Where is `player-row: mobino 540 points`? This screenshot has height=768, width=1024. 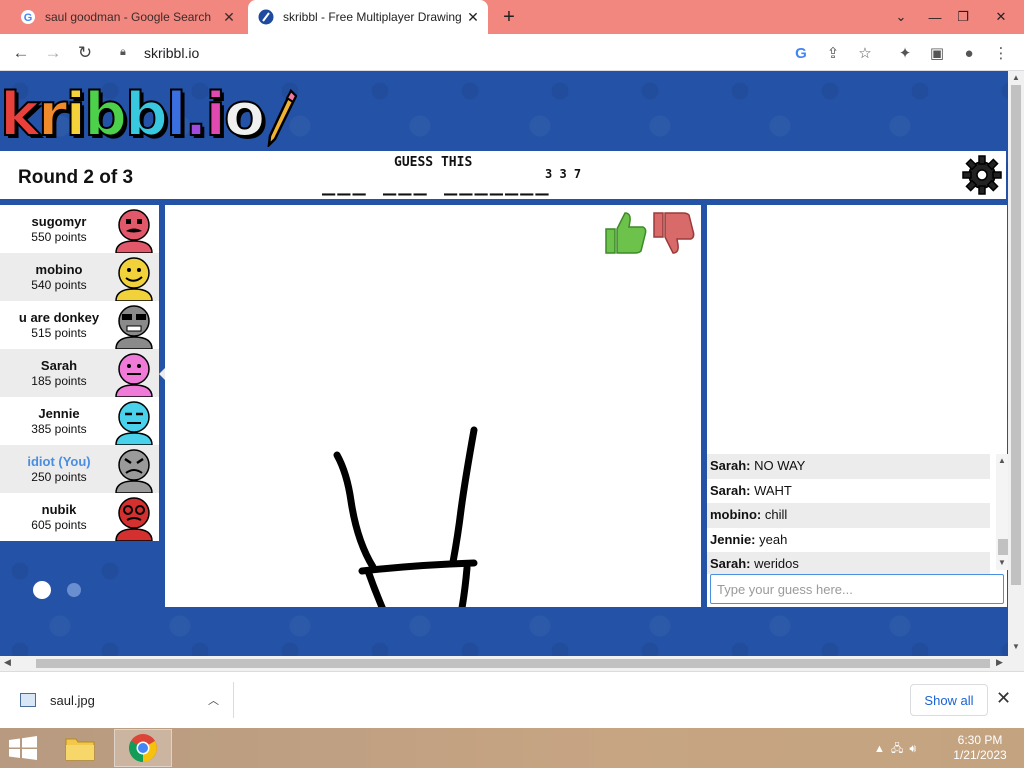
player-row: mobino 540 points is located at coordinates (79, 277).